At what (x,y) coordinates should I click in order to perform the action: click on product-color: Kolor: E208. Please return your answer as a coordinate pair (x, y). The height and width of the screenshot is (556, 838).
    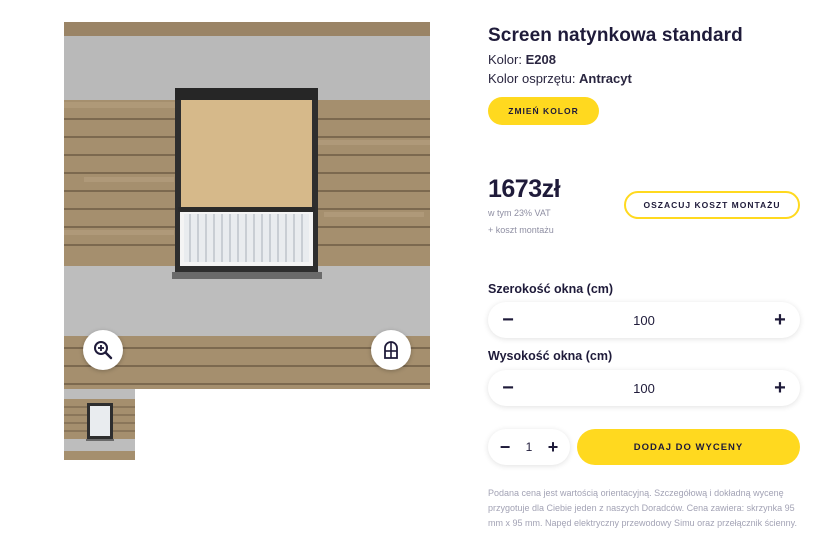
    Looking at the image, I should click on (522, 59).